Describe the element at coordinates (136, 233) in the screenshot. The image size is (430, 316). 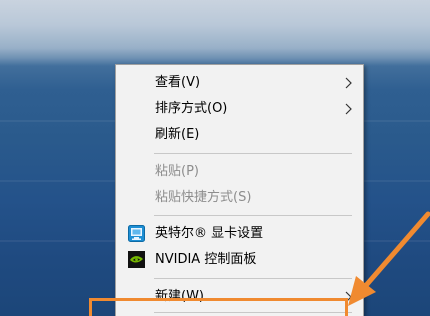
I see `intel-graphics-icon` at that location.